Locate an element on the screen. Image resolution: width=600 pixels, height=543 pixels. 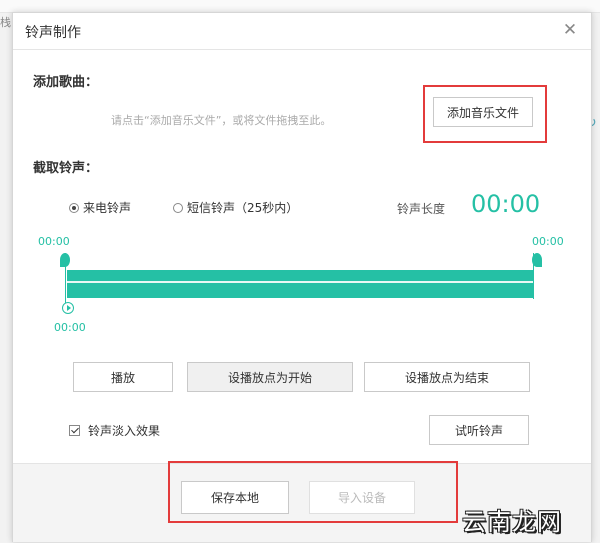
checkbox-checked-icon is located at coordinates (74, 430).